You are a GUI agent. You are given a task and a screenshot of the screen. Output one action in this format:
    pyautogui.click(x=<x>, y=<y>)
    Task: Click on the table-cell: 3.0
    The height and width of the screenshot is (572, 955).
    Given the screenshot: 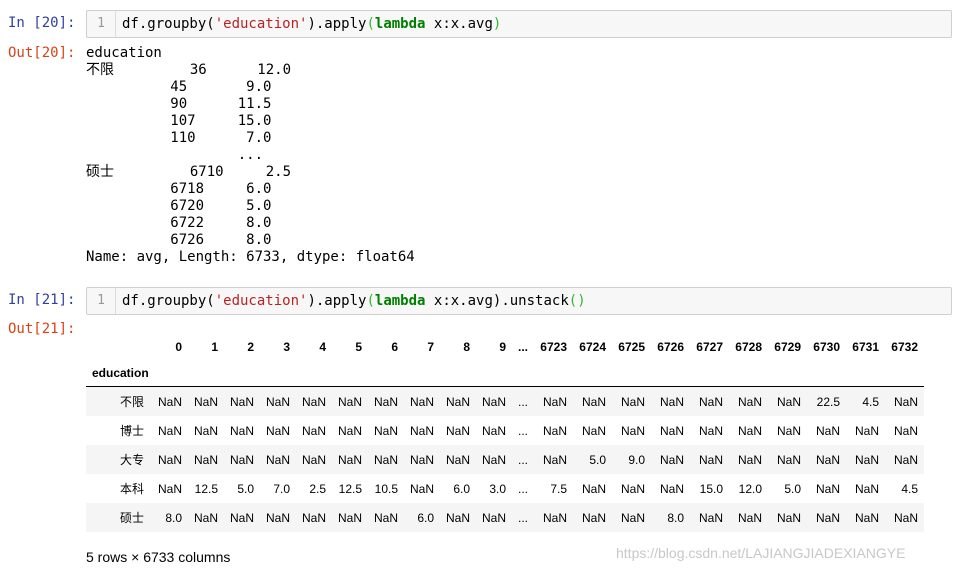 What is the action you would take?
    pyautogui.click(x=497, y=488)
    